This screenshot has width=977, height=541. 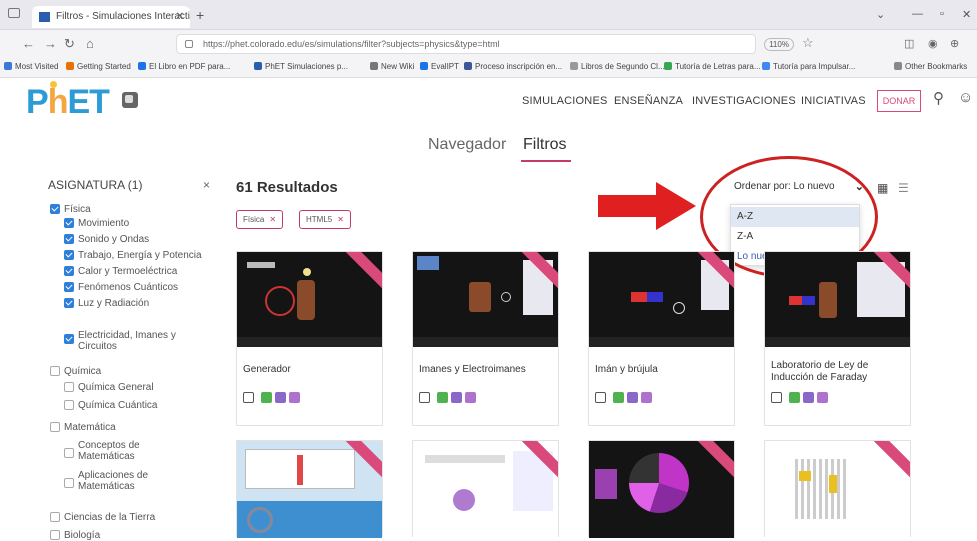 I want to click on nav-iniciativas: INICIATIVAS, so click(x=833, y=101).